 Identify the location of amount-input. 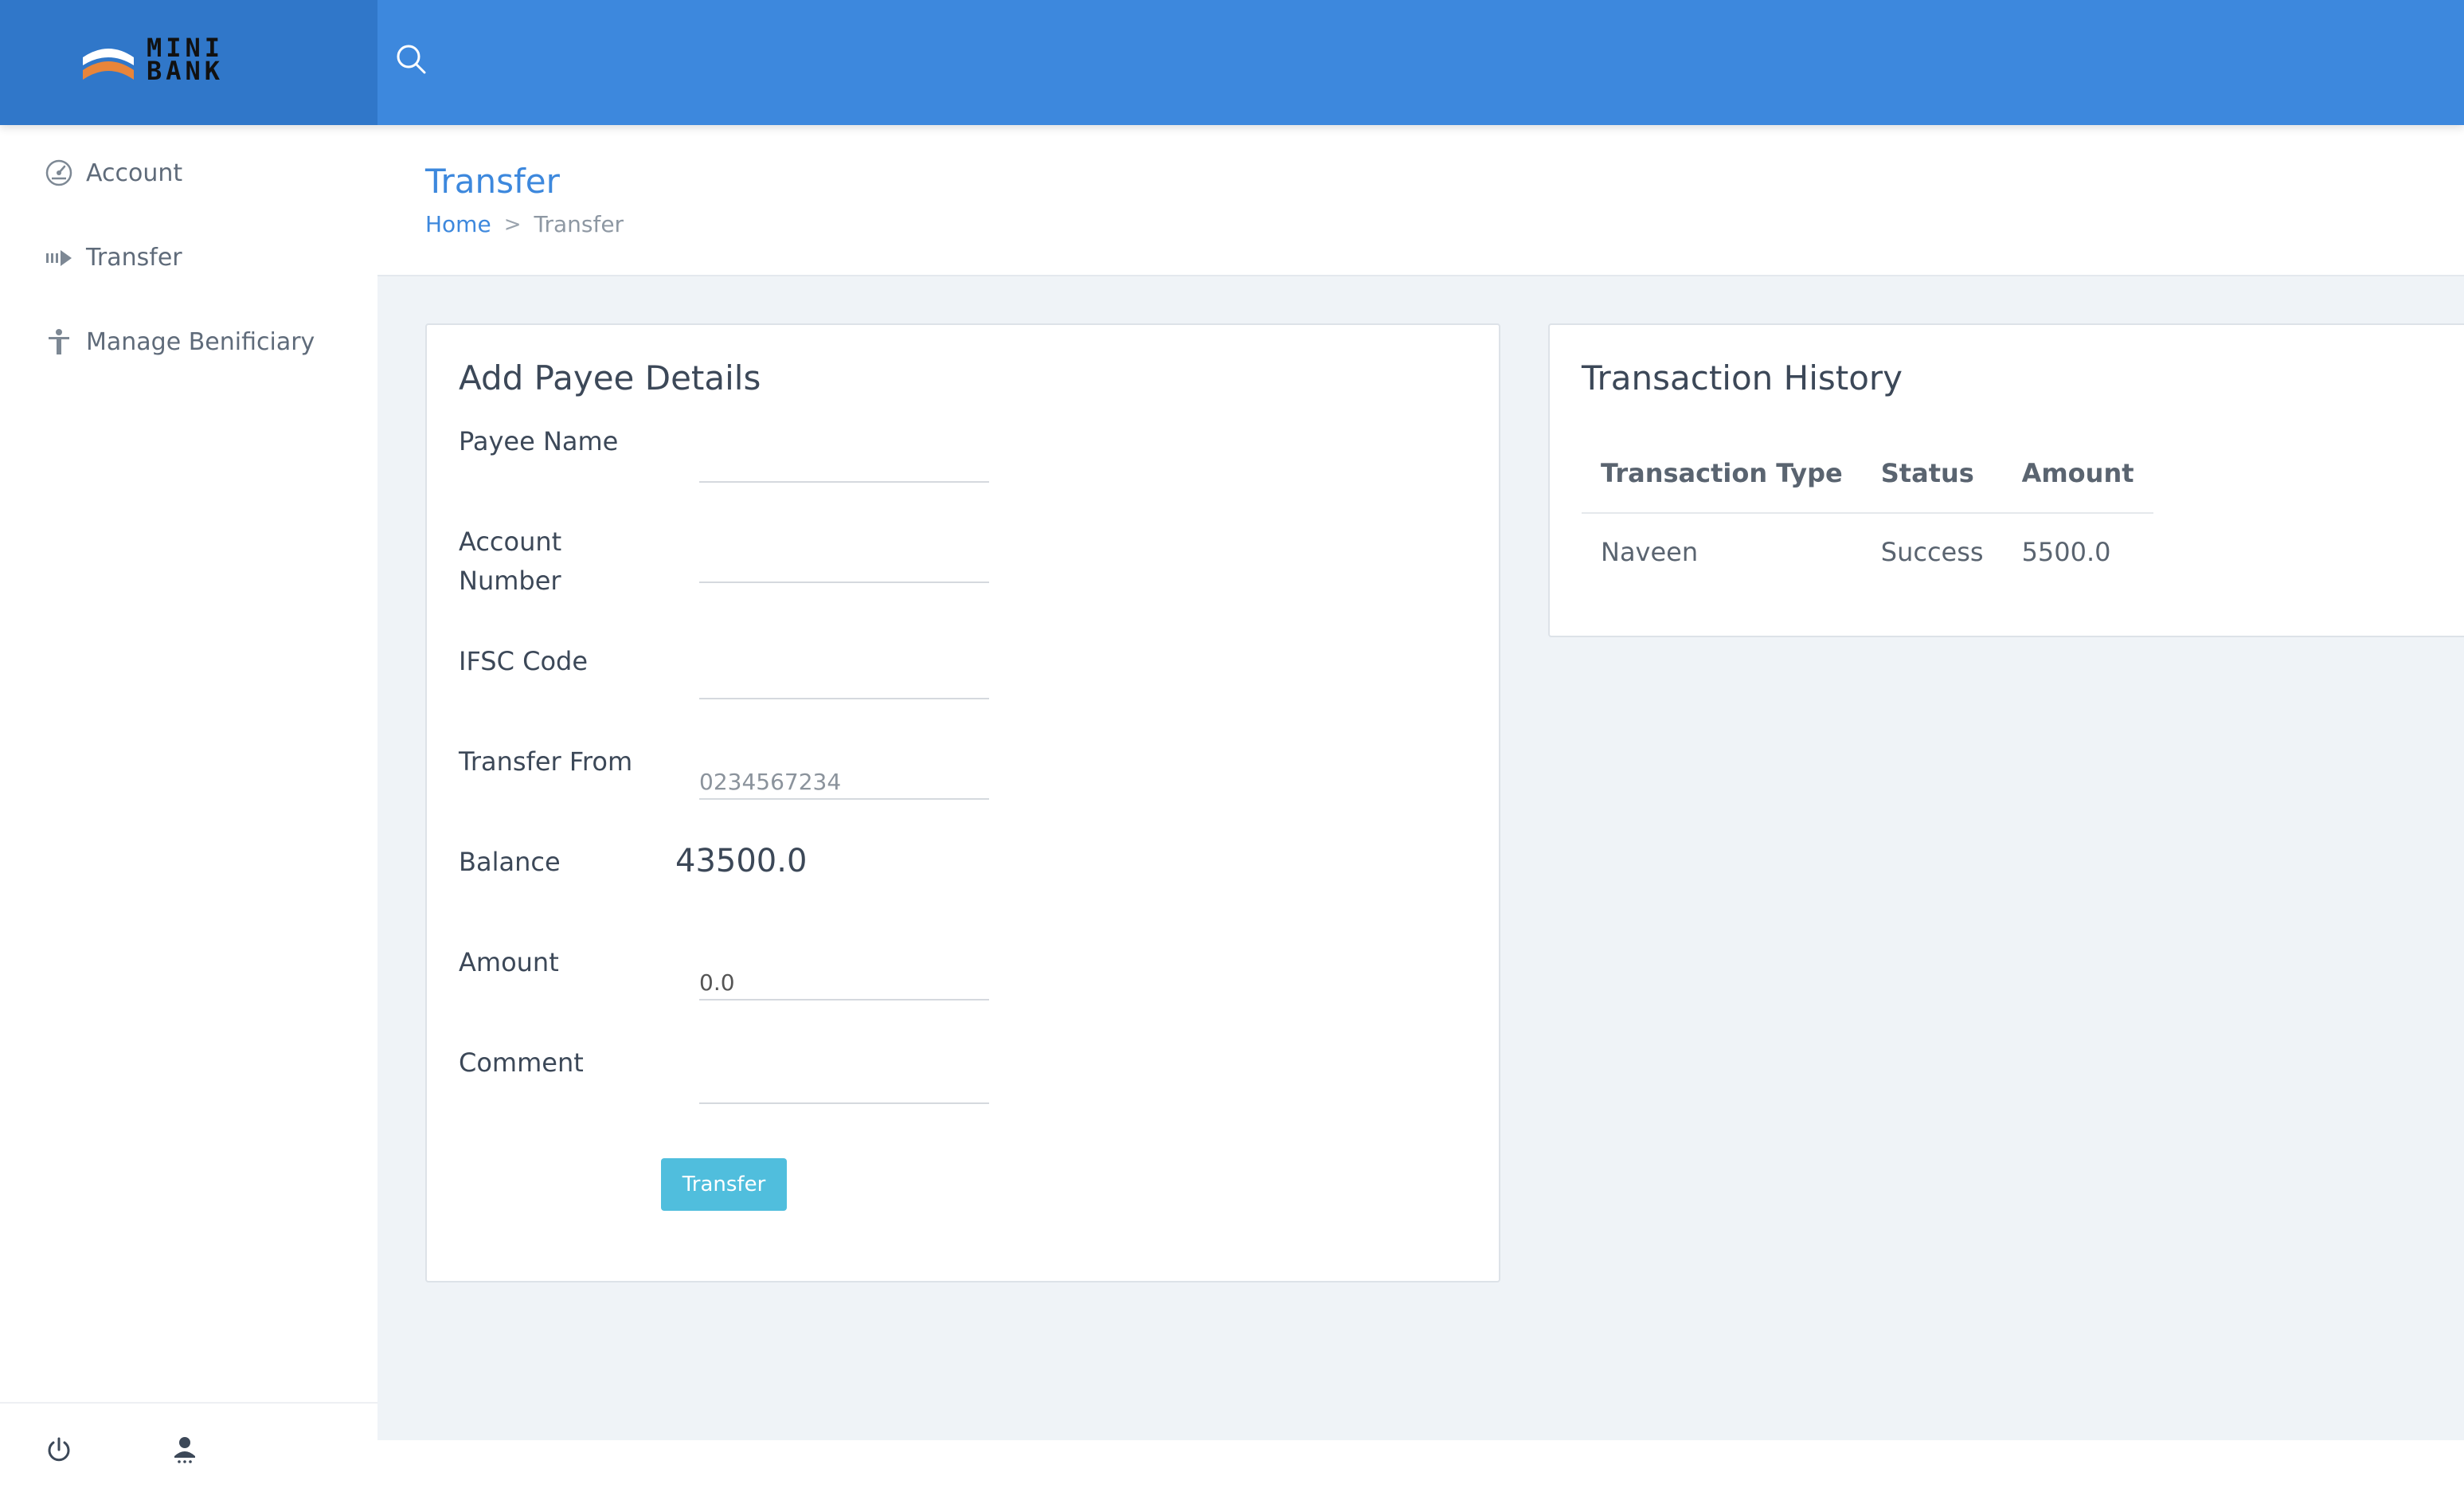
(844, 980).